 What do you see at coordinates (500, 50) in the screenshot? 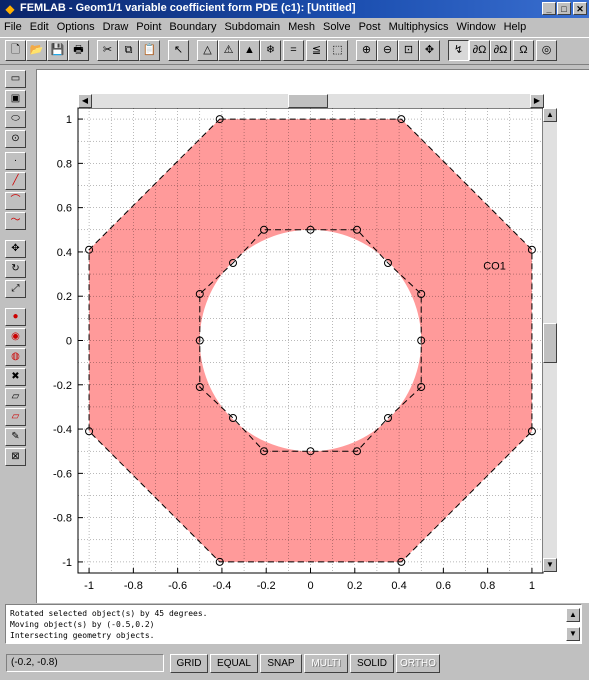
I see `boundary-eq-icon: ∂Ω` at bounding box center [500, 50].